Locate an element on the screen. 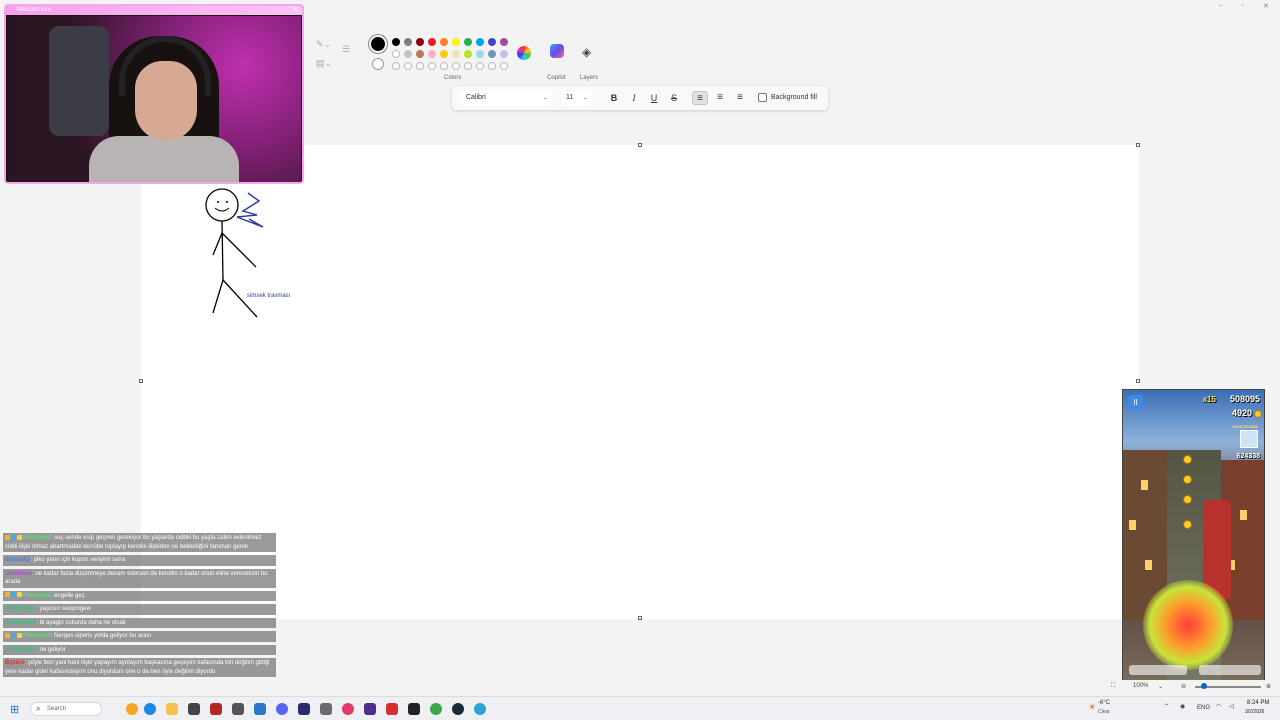 This screenshot has height=720, width=1280. brush-tool-icon: ✎⌄ is located at coordinates (323, 44).